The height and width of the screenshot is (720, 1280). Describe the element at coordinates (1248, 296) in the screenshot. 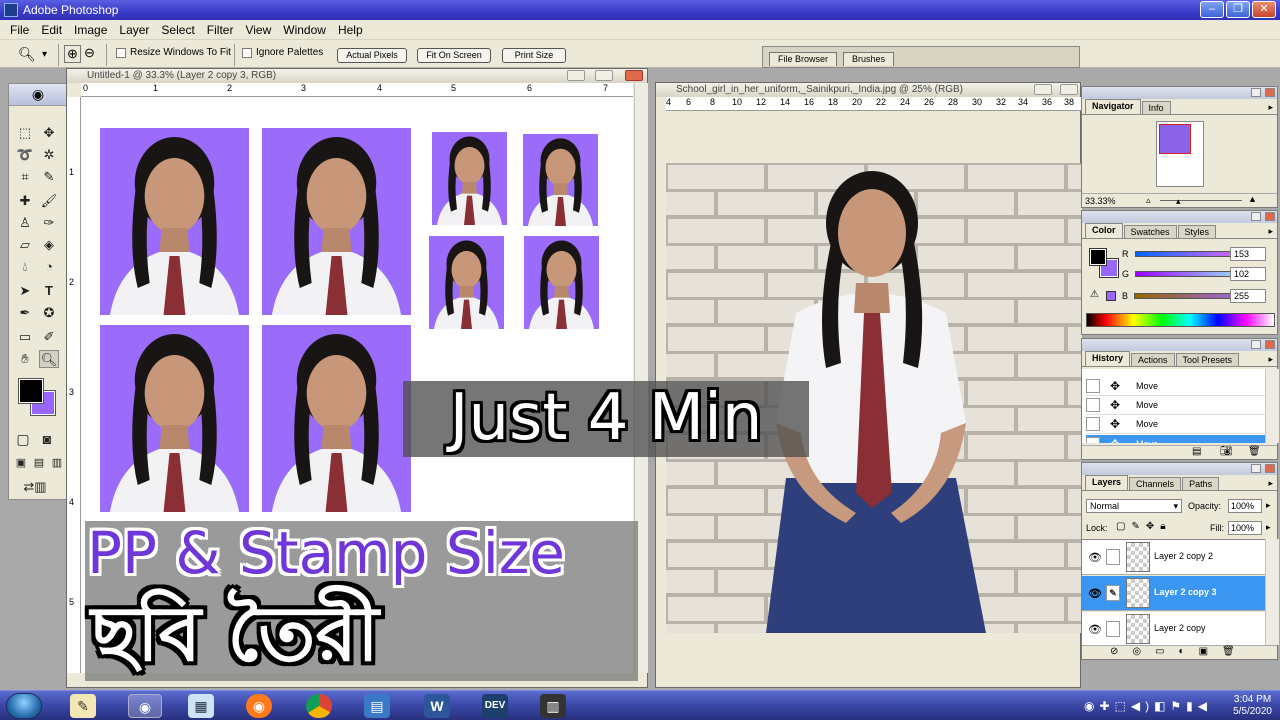

I see `value-b: 255` at that location.